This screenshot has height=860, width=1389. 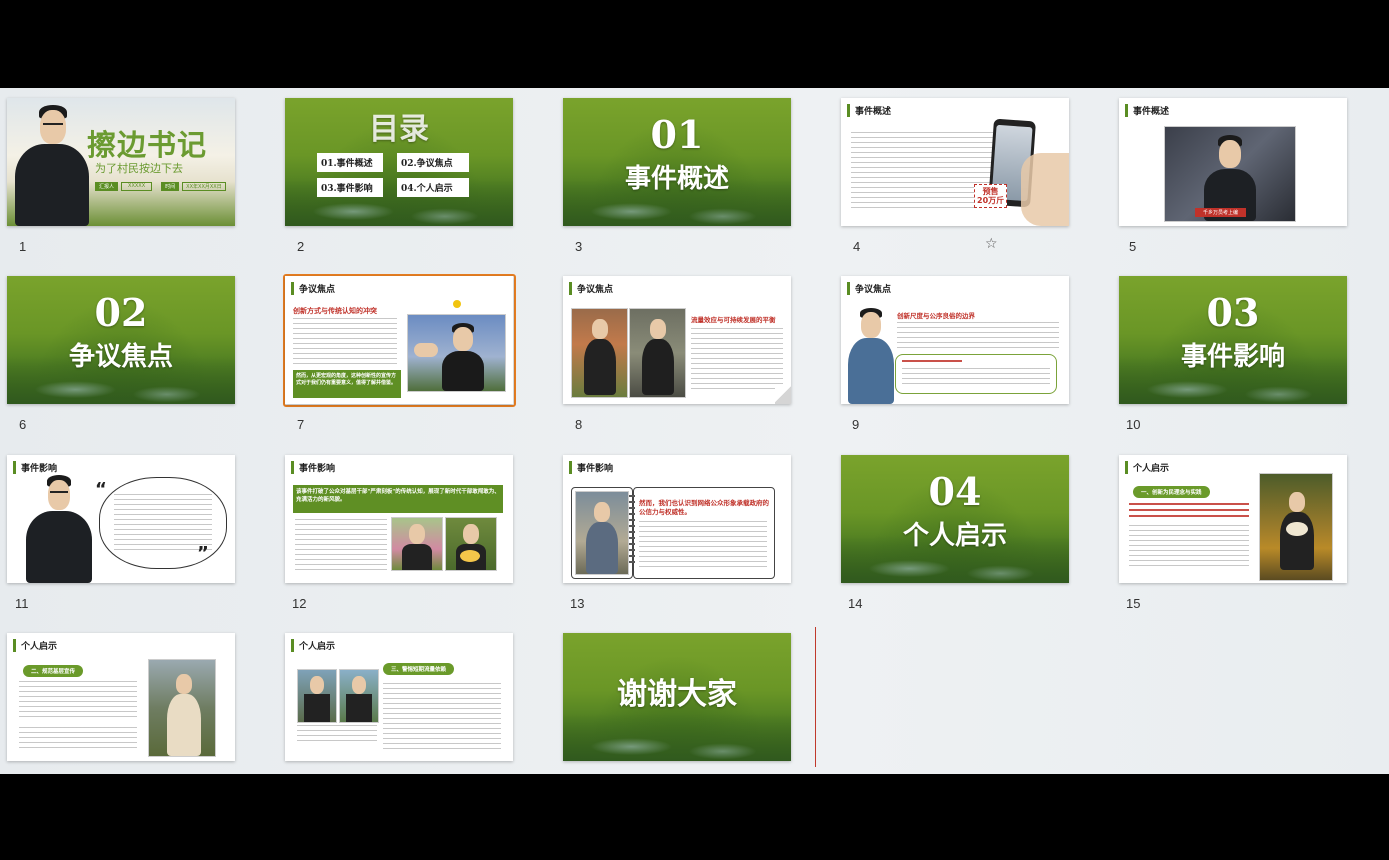 I want to click on slide16-photo, so click(x=182, y=708).